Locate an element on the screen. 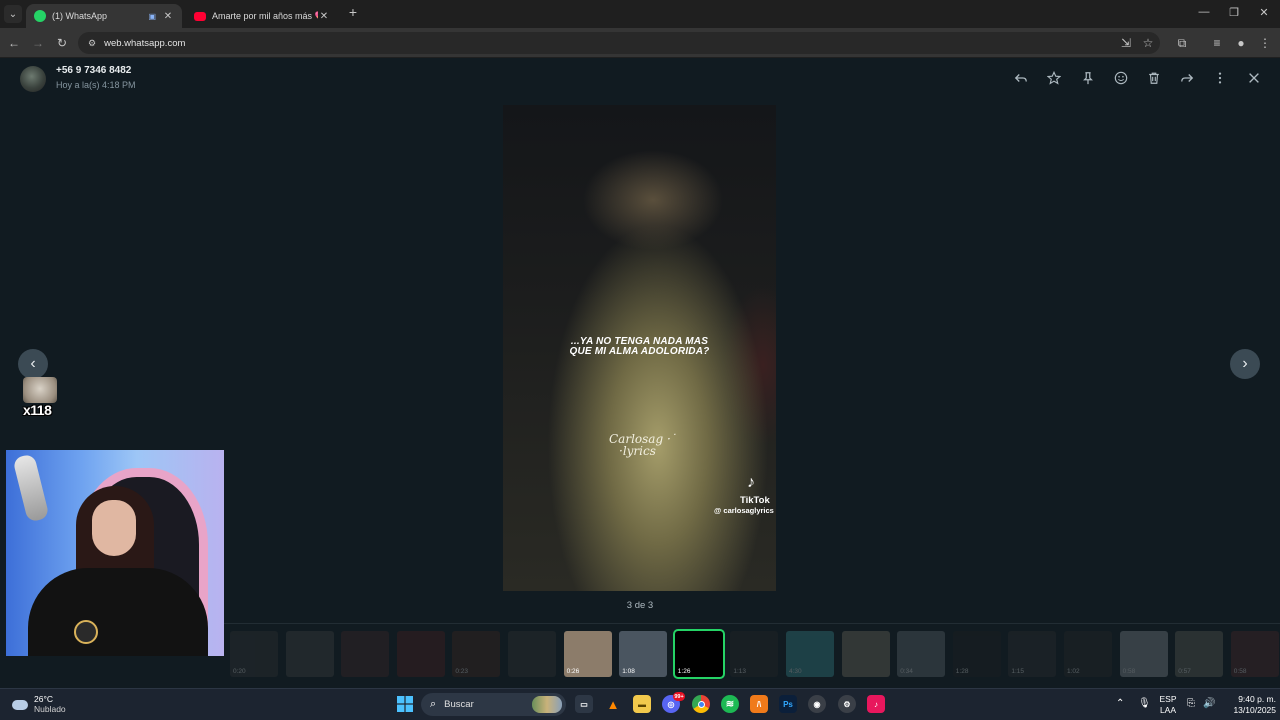 The width and height of the screenshot is (1280, 720). extensions-icon: ⧉ is located at coordinates (1182, 43).